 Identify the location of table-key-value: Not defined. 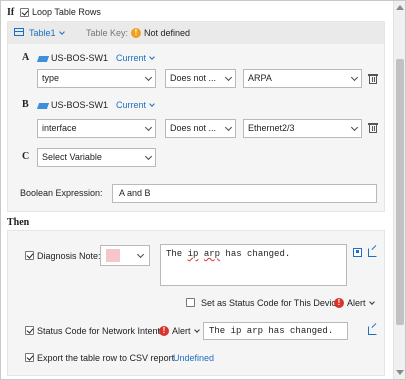
(167, 33).